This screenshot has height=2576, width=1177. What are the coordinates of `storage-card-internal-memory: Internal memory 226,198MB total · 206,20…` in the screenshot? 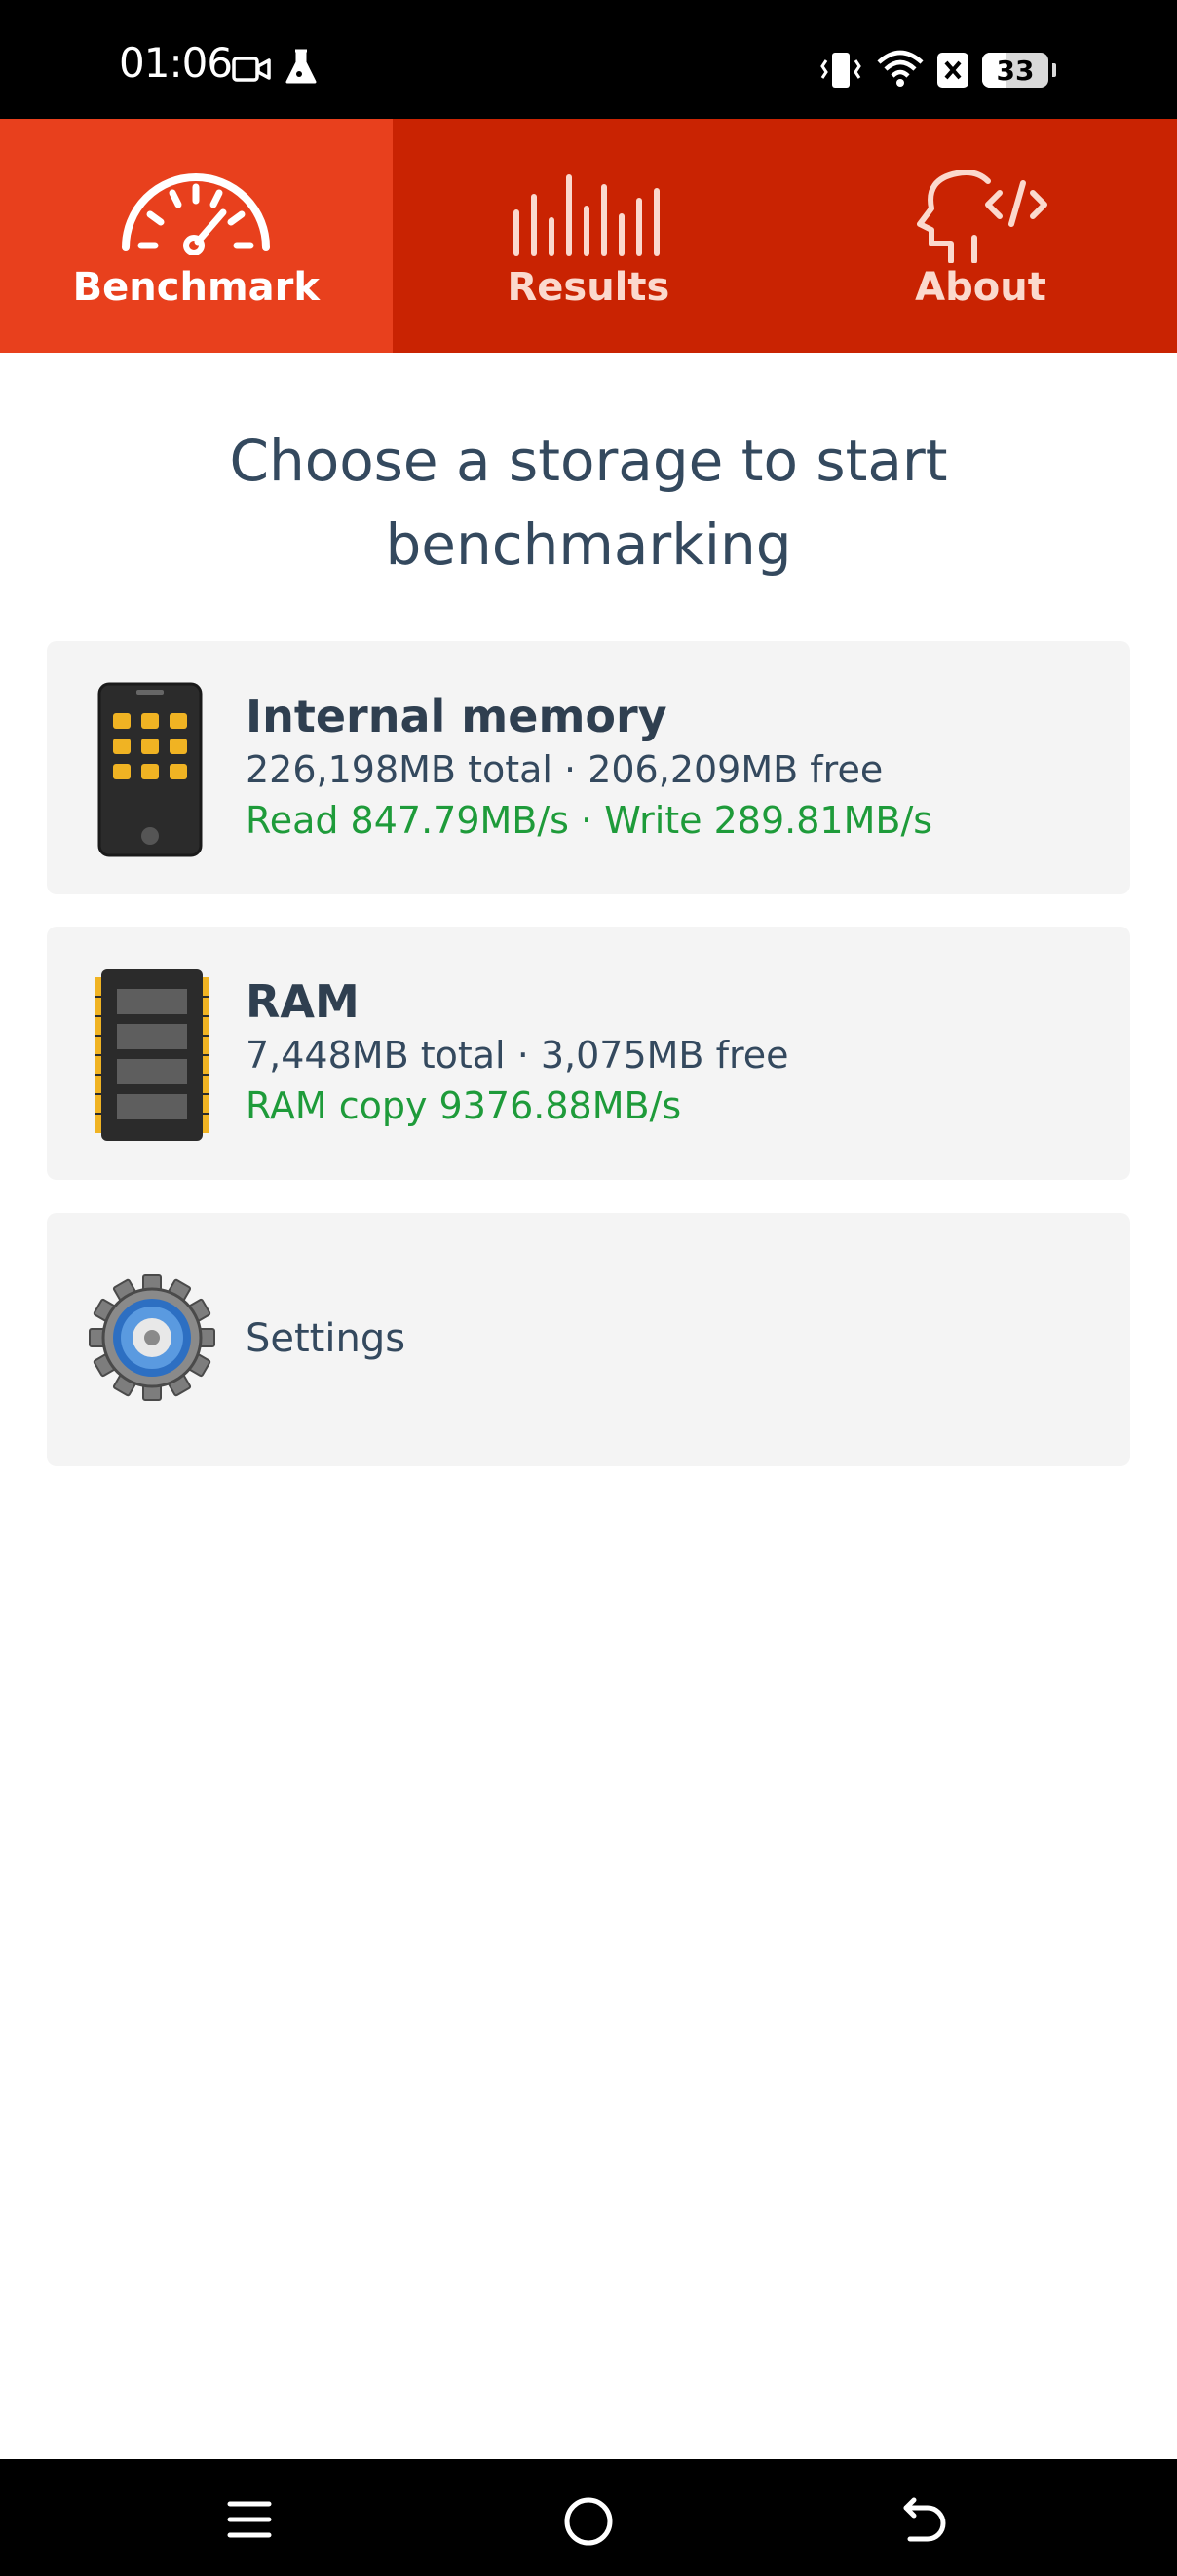 It's located at (588, 767).